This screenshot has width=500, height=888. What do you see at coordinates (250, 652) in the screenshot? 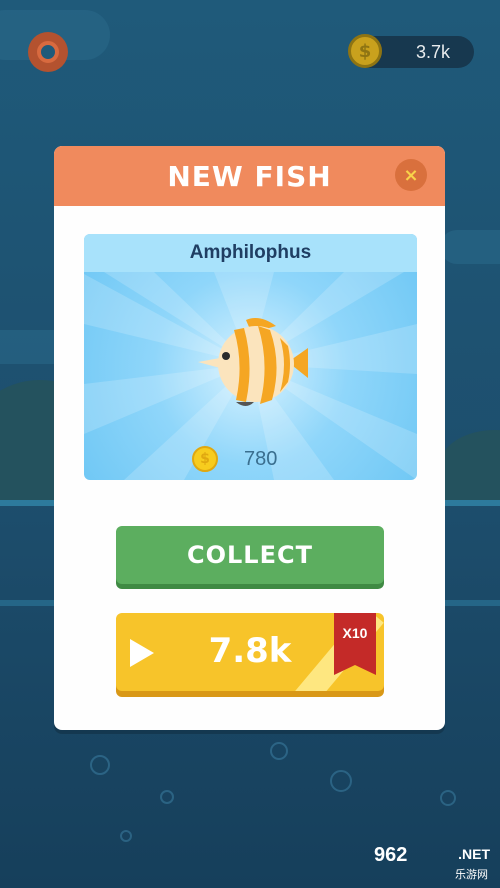
I see `watch-ad-button: 7.8k X10` at bounding box center [250, 652].